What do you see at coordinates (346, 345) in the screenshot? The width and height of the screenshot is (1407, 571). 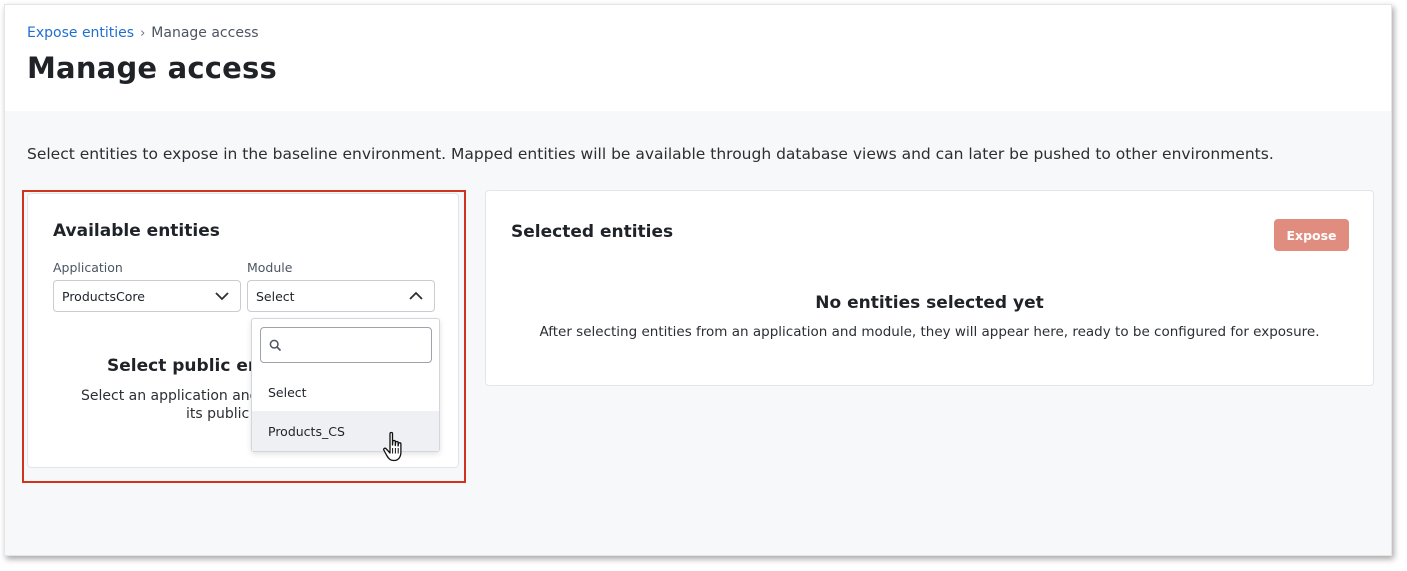 I see `dropdown-search-input` at bounding box center [346, 345].